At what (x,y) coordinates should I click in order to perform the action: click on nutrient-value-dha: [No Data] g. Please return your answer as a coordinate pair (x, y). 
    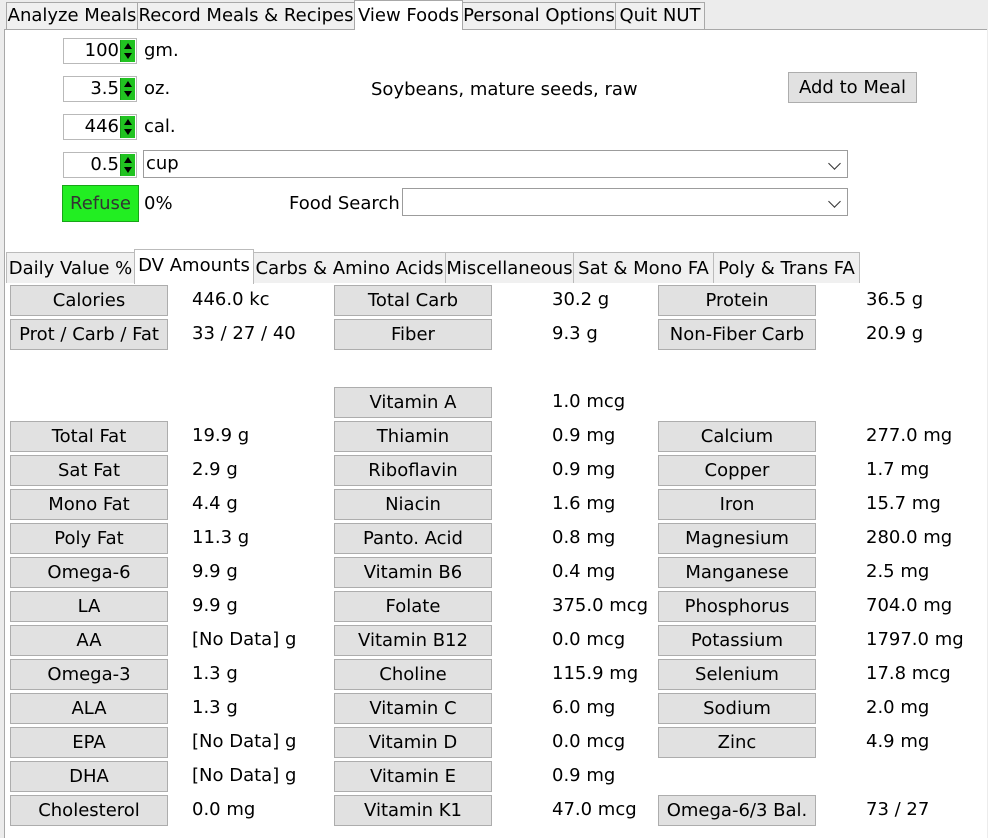
    Looking at the image, I should click on (244, 775).